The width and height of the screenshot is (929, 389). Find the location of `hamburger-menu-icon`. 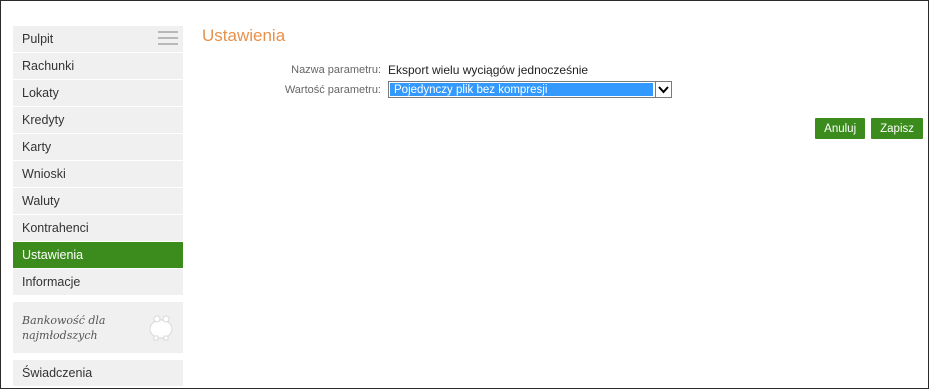

hamburger-menu-icon is located at coordinates (168, 38).